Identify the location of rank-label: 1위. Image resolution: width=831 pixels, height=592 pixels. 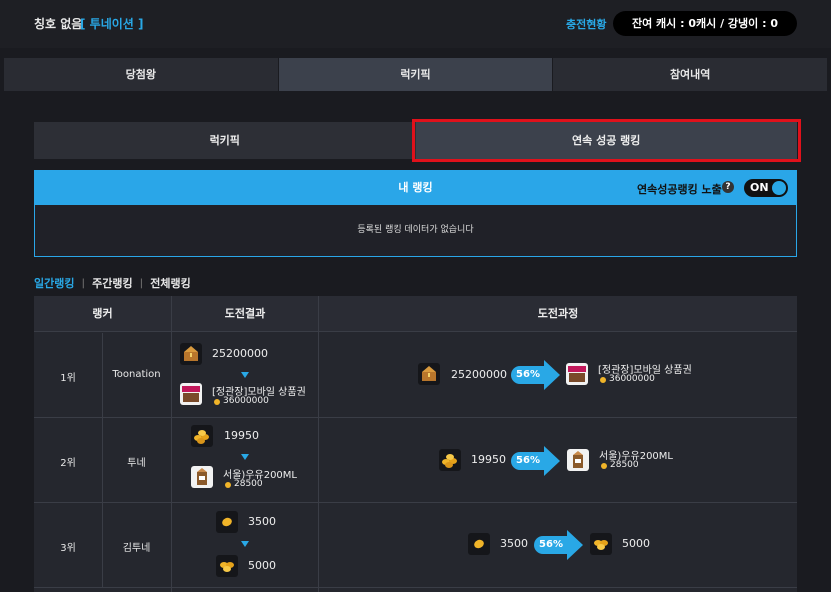
(68, 378).